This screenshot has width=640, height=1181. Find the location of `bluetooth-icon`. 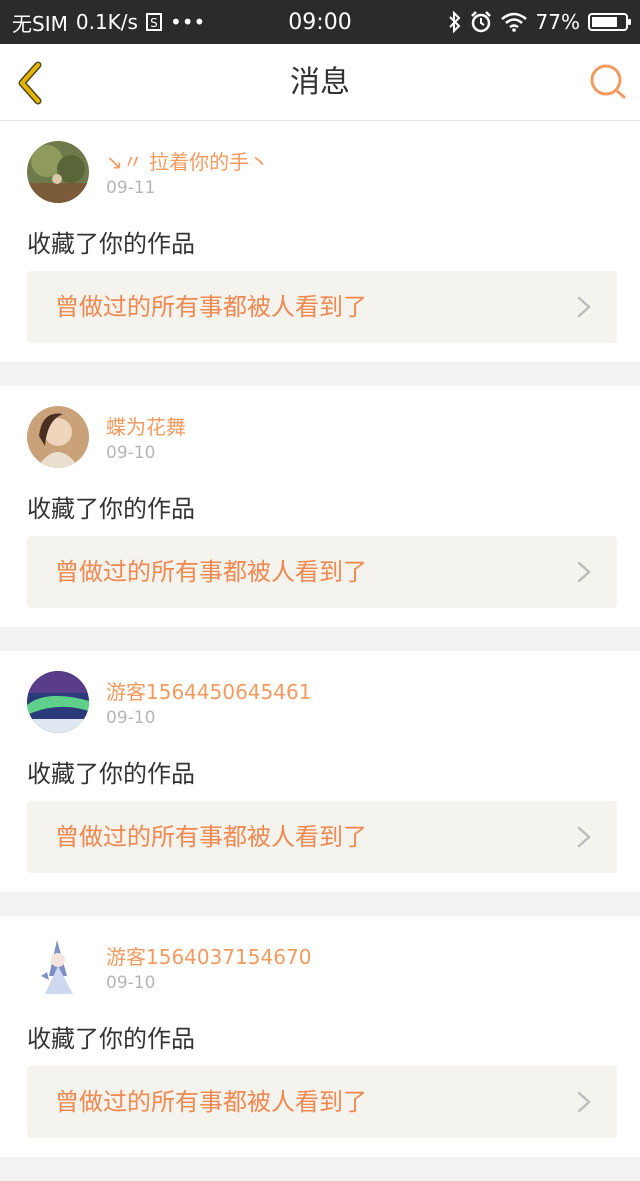

bluetooth-icon is located at coordinates (454, 22).